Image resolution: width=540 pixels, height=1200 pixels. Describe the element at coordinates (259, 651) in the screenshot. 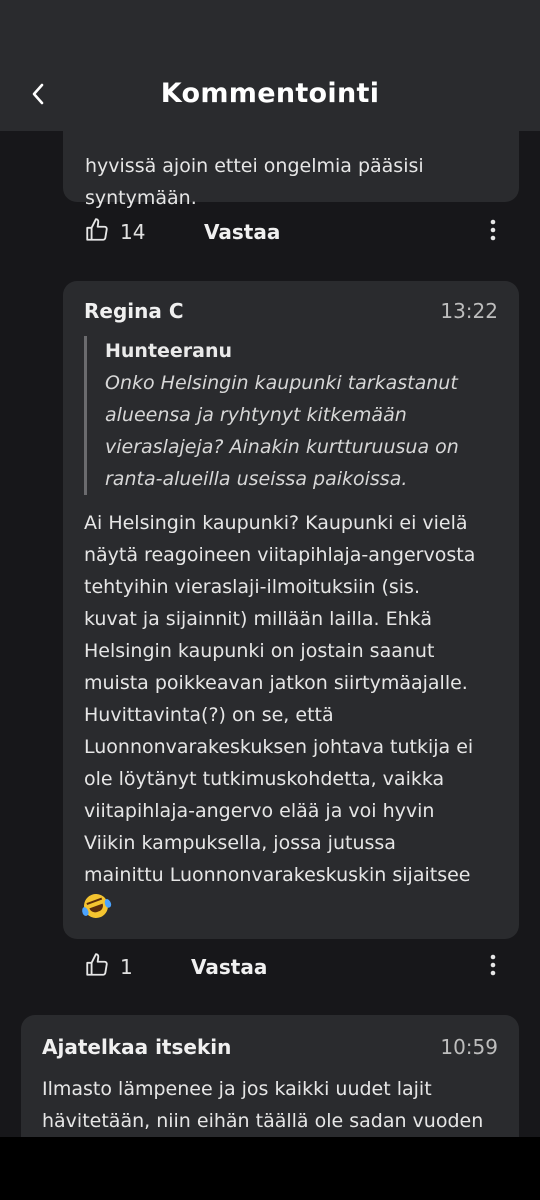

I see `comment-line: Helsingin kaupunki on jostain saanut` at that location.